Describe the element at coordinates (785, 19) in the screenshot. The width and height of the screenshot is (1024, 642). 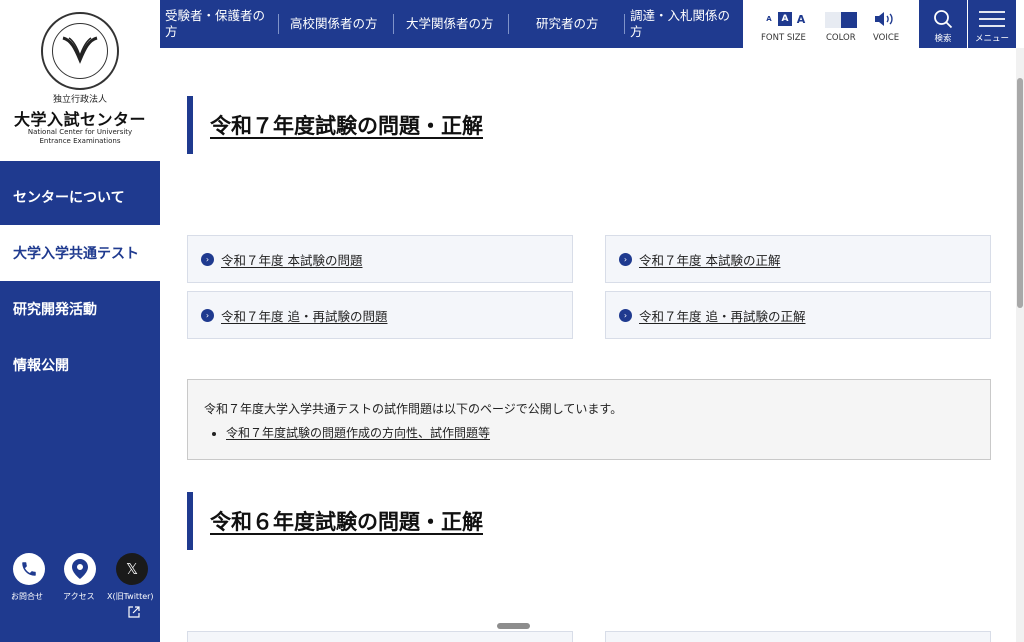
I see `font-size-medium-button: A` at that location.